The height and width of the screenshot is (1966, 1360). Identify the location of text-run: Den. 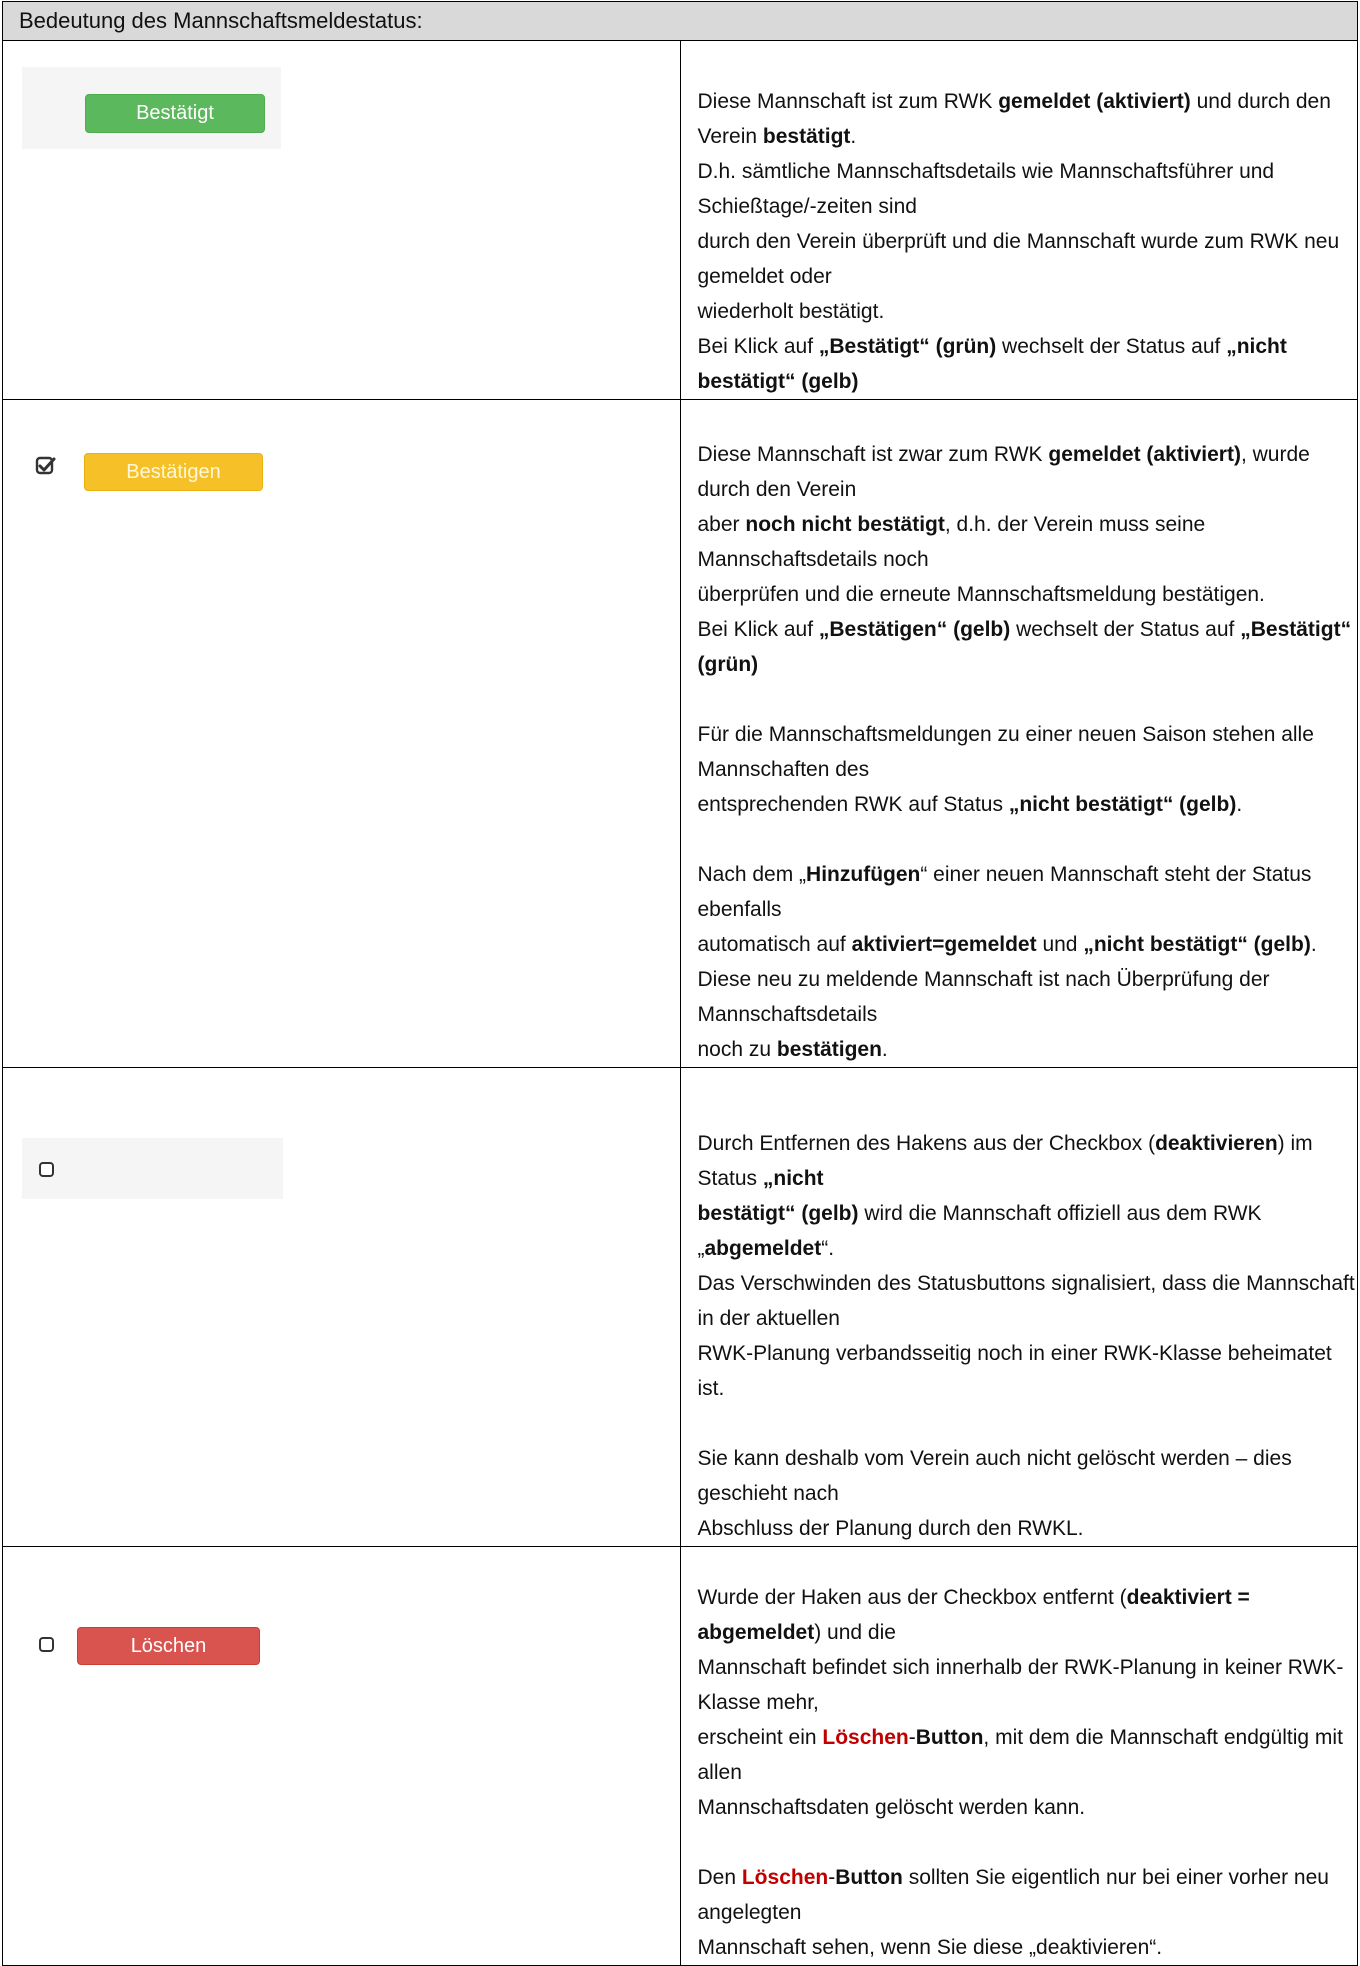
(719, 1877).